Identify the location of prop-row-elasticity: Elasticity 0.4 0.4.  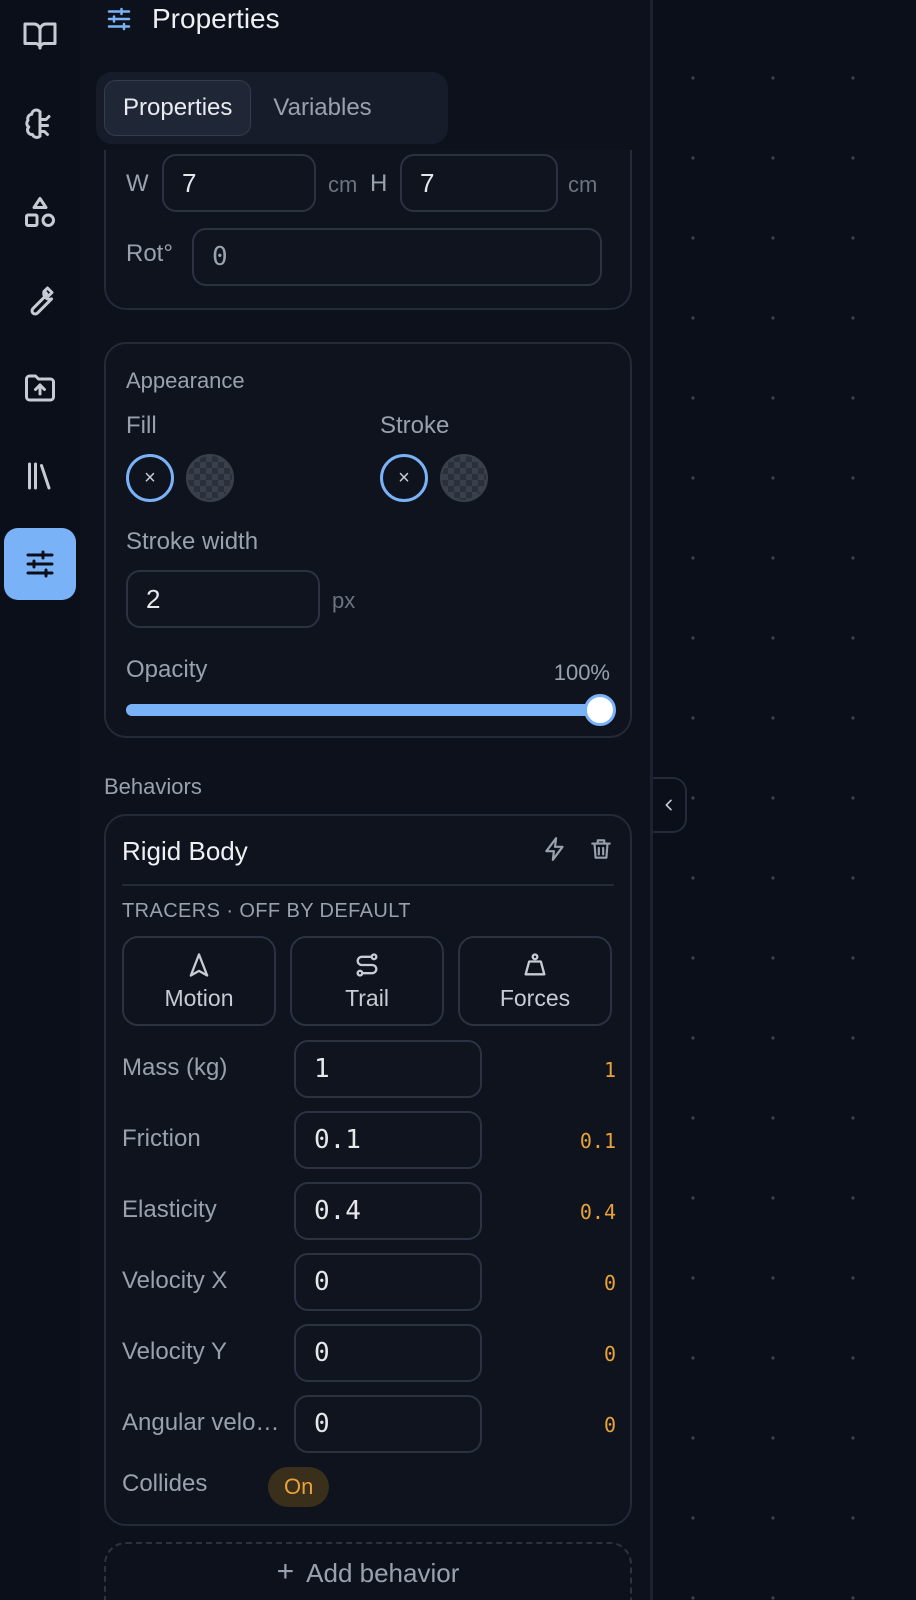
(369, 1211).